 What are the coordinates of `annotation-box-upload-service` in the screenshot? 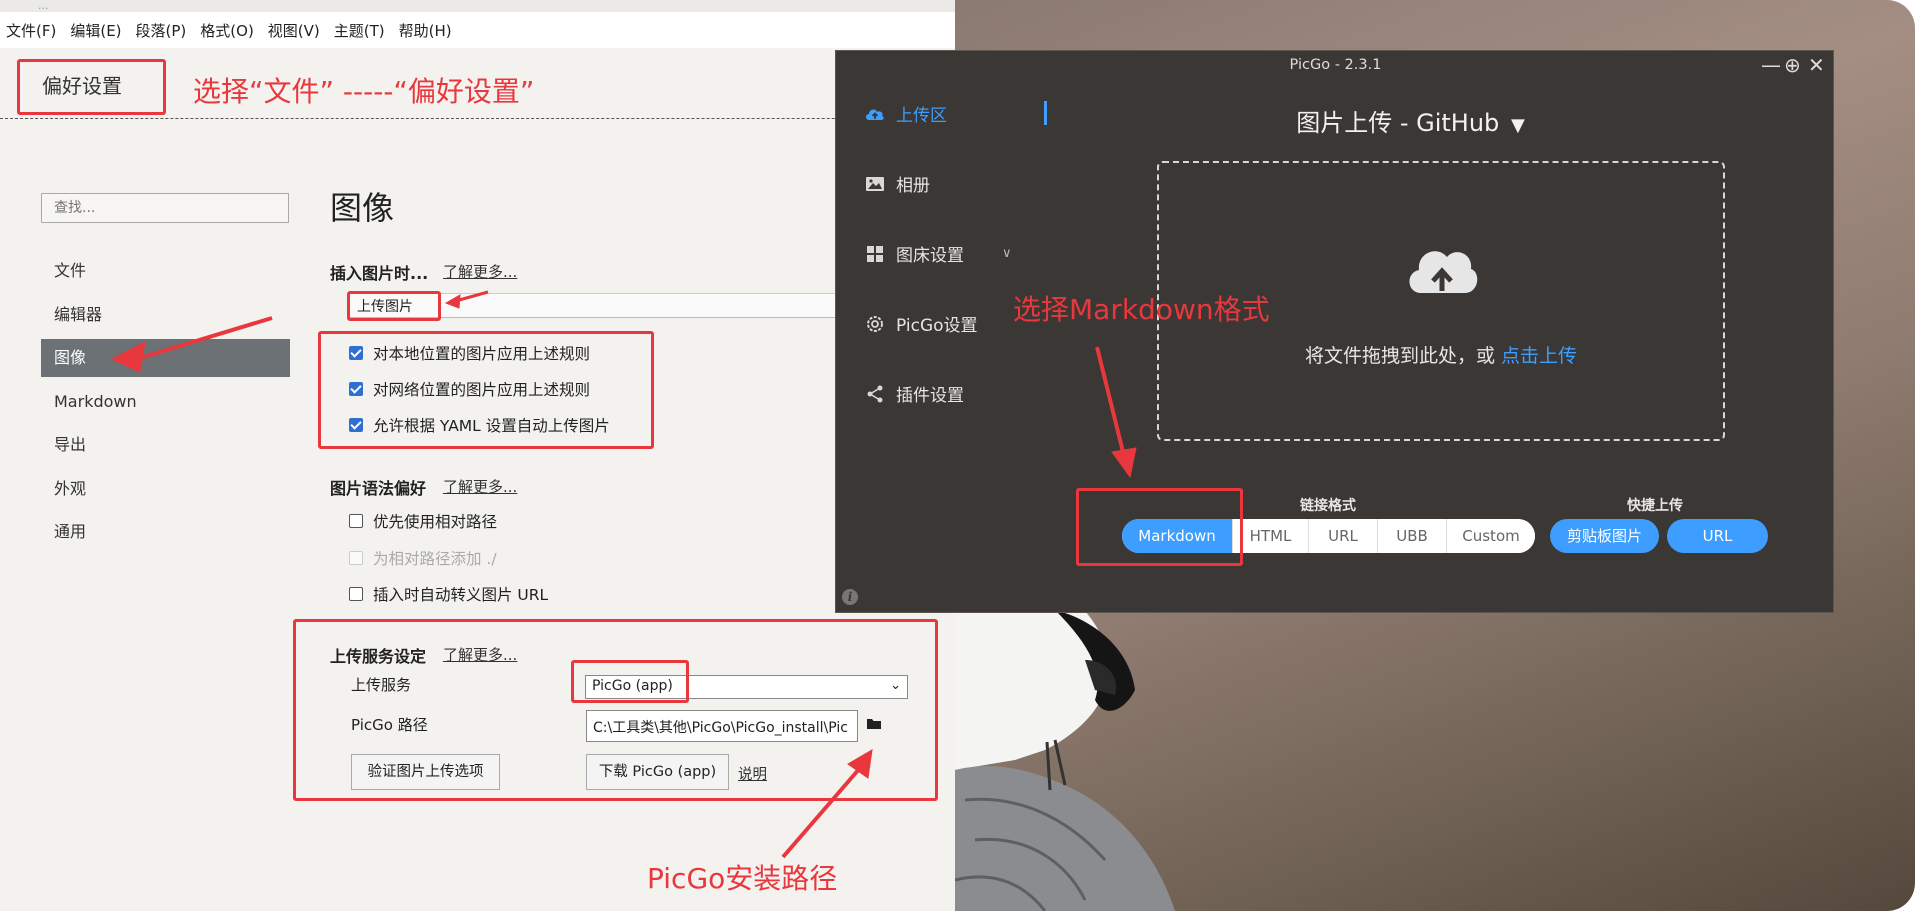 It's located at (615, 710).